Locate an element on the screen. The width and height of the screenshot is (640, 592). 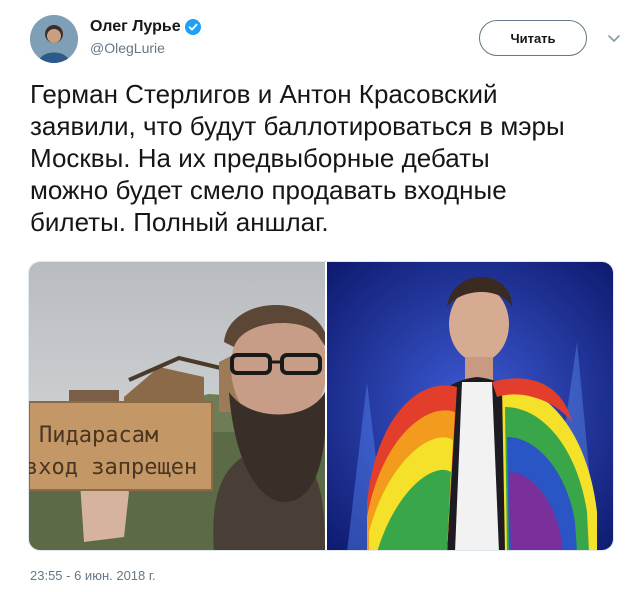
author-block: Олег Лурье @OlegLurie is located at coordinates (145, 36).